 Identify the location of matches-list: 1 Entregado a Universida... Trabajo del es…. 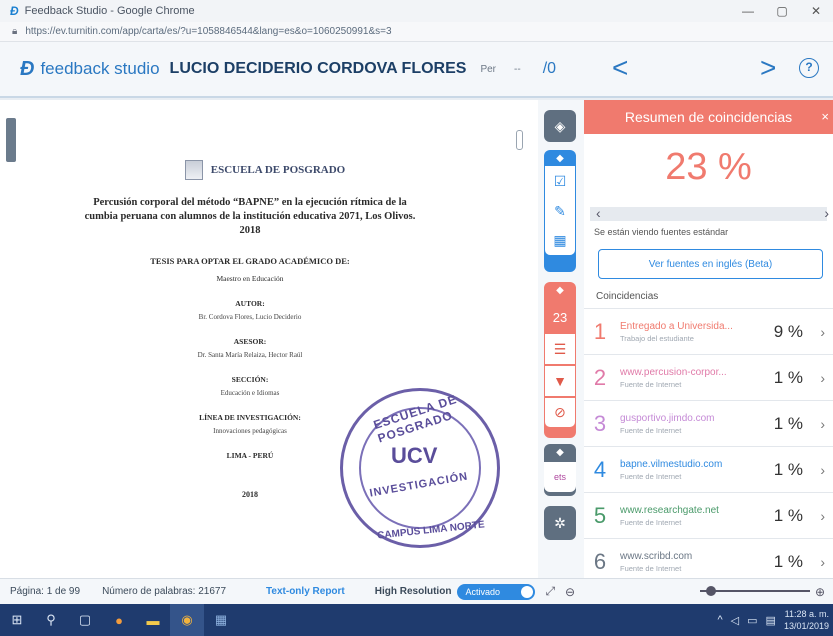
(708, 446).